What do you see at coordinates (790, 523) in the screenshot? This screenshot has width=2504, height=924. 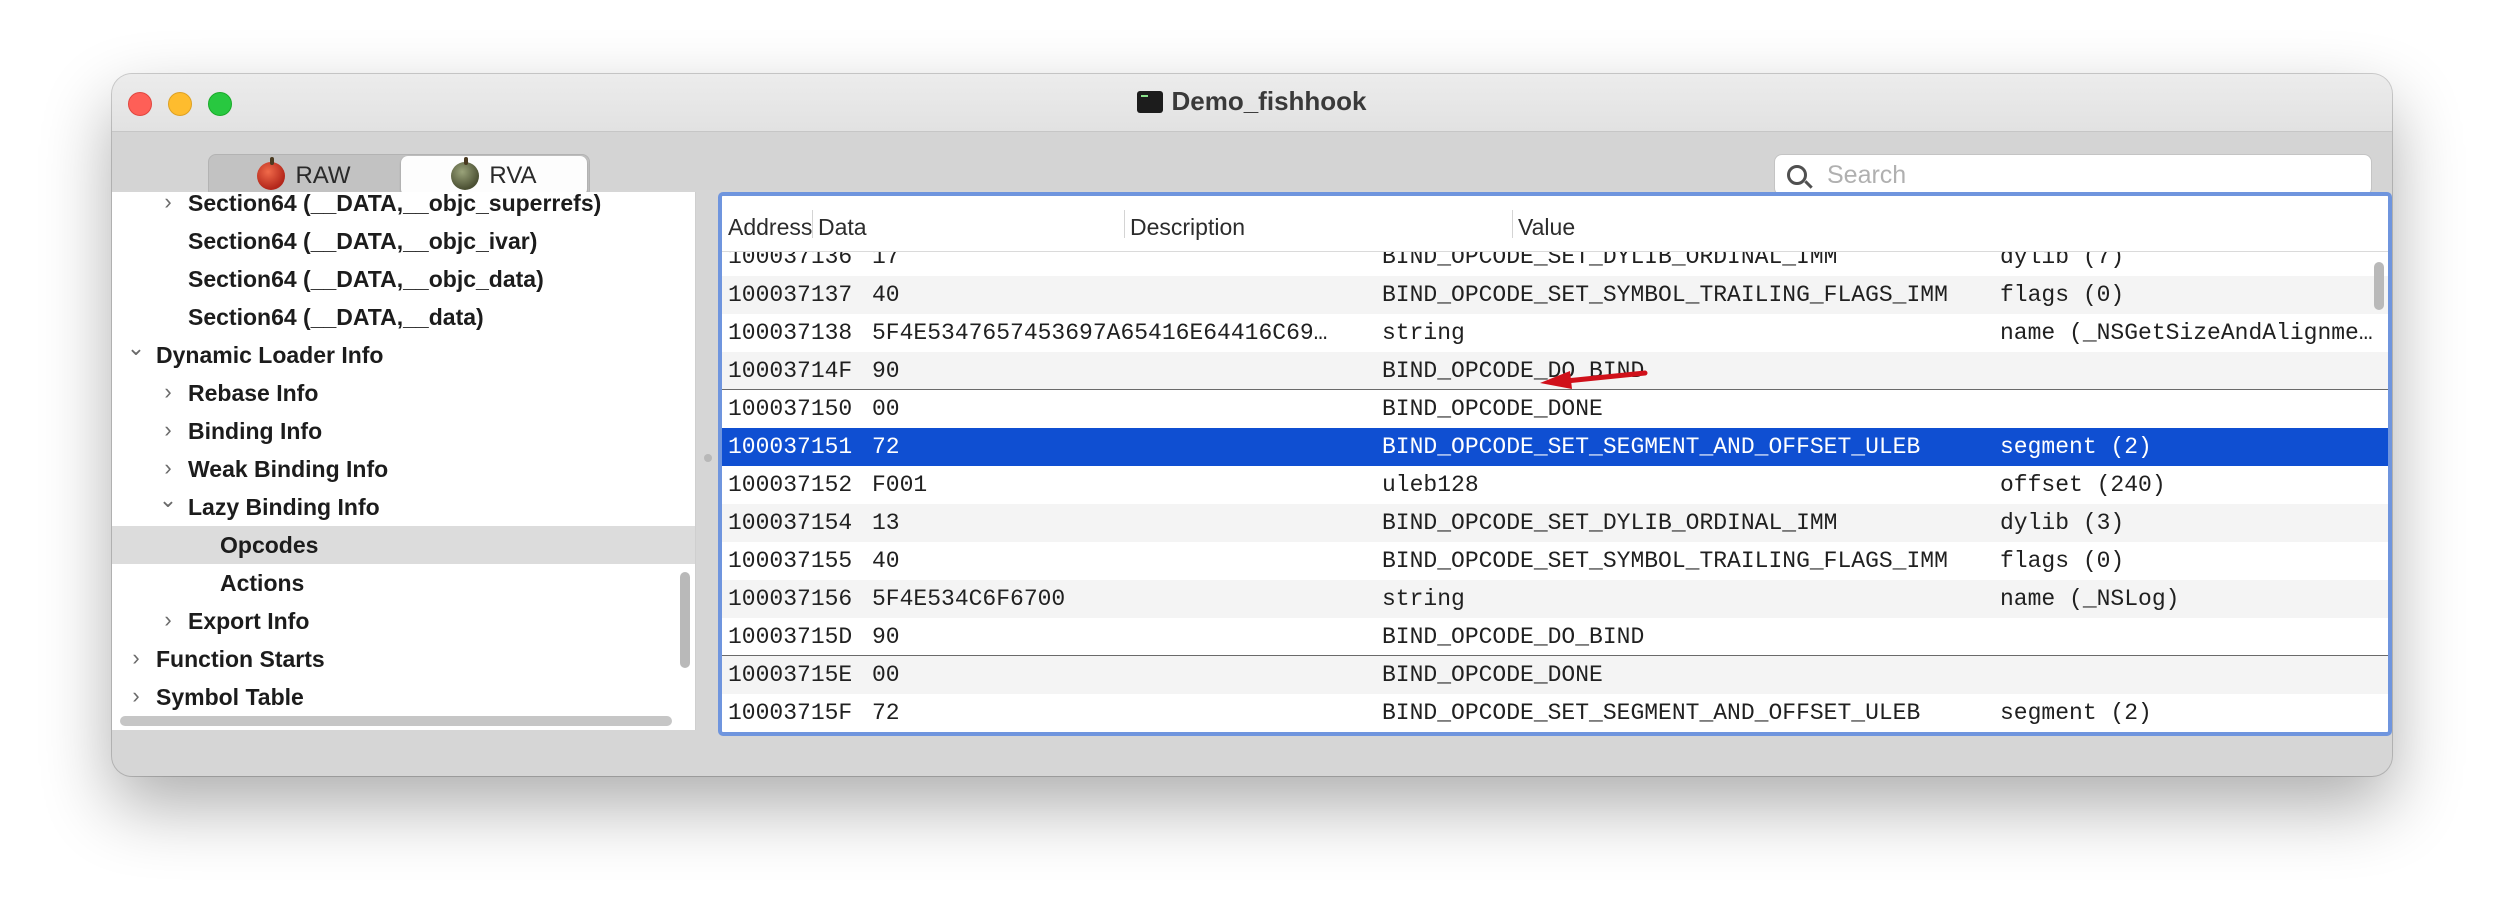 I see `cell-address: 100037154` at bounding box center [790, 523].